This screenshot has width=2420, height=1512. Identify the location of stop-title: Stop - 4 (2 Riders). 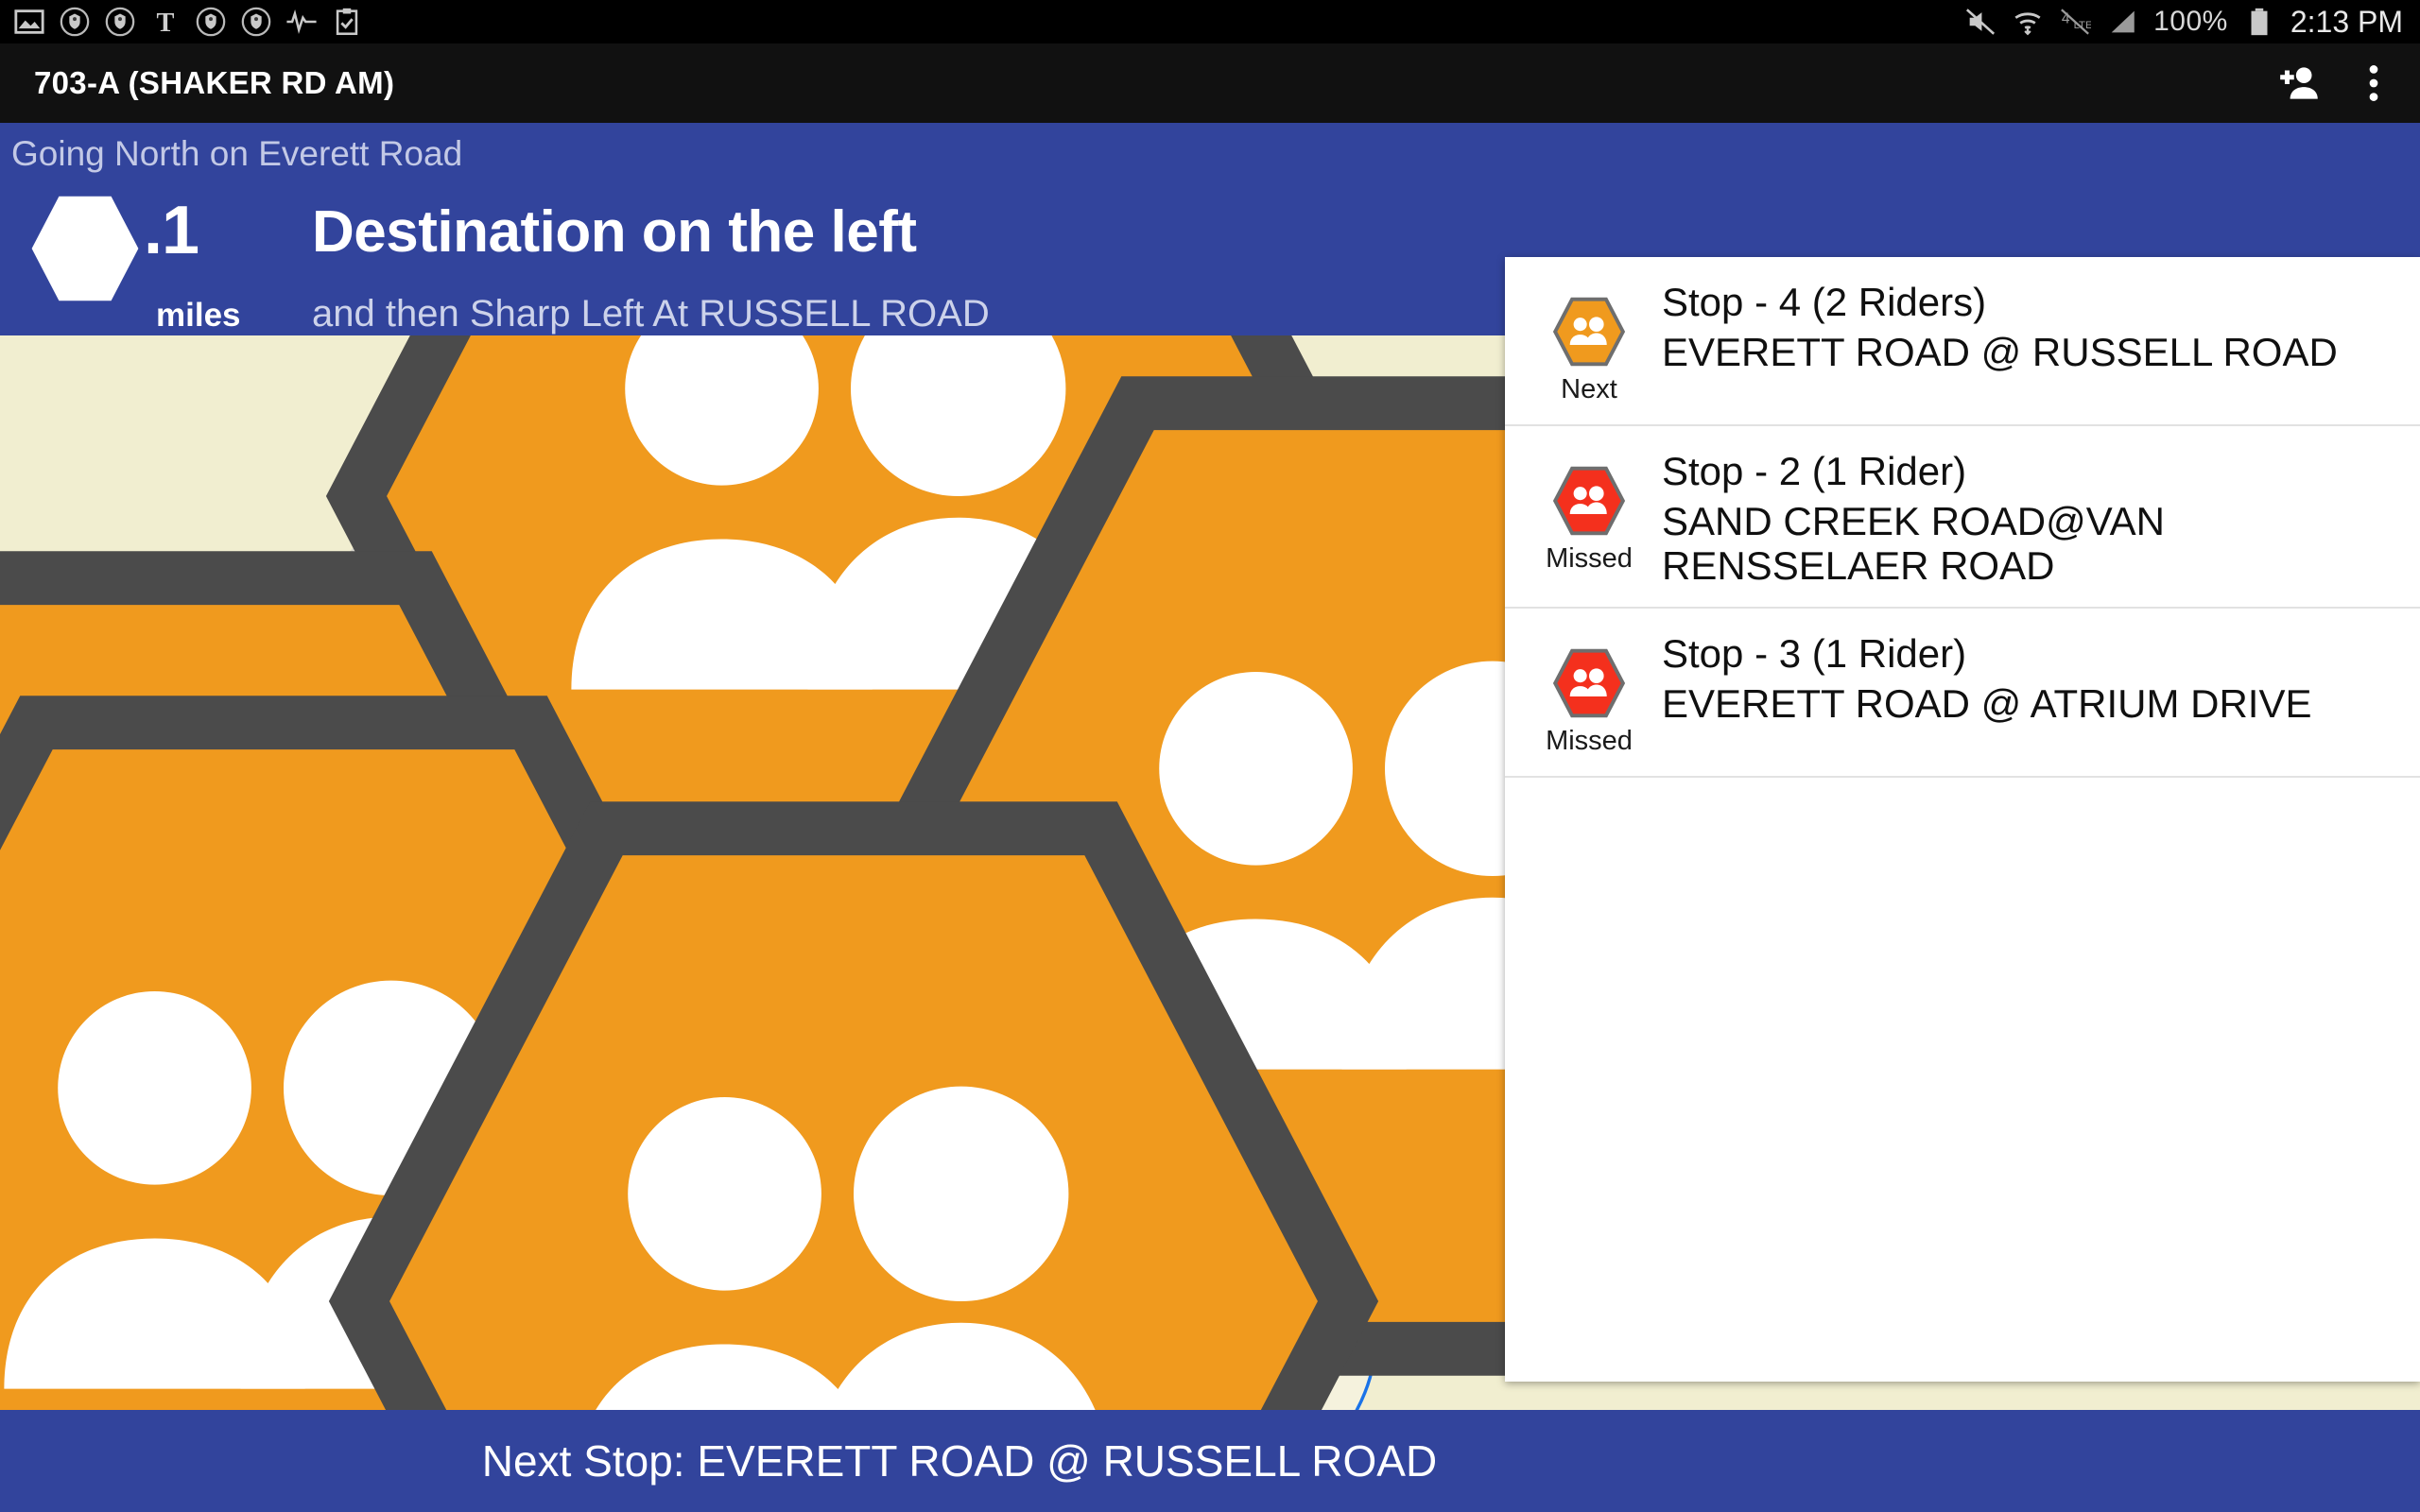
(1824, 302).